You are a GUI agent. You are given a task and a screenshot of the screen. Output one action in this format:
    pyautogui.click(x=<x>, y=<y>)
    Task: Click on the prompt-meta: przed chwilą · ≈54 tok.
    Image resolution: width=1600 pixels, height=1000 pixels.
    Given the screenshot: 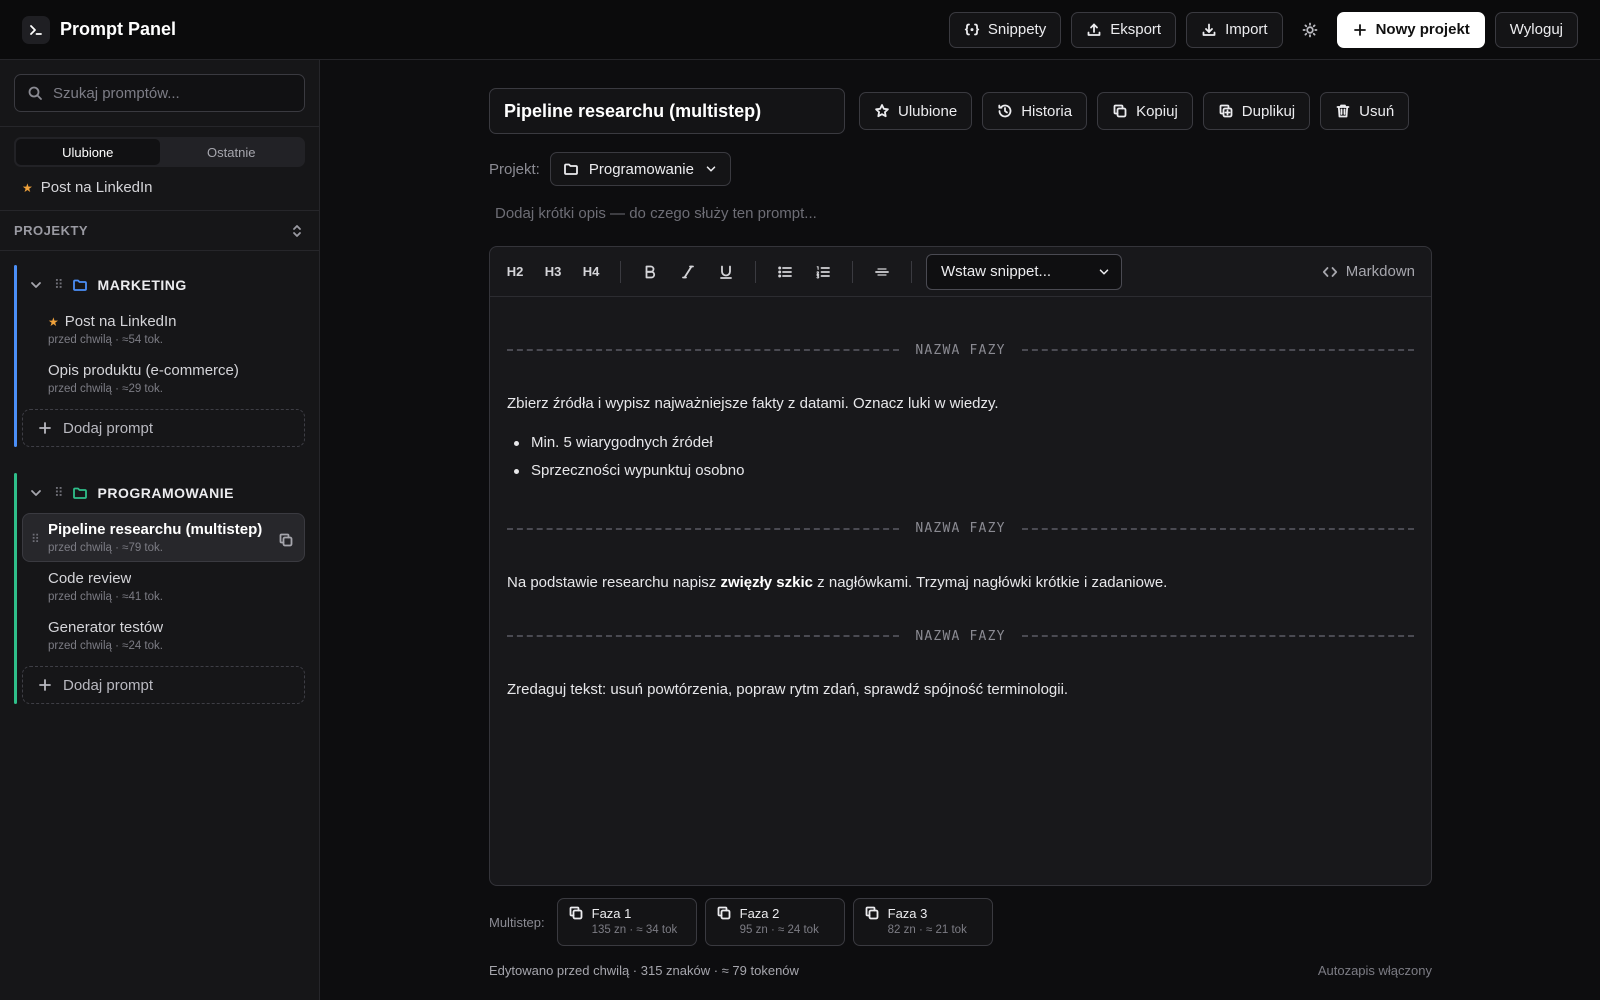 What is the action you would take?
    pyautogui.click(x=105, y=340)
    